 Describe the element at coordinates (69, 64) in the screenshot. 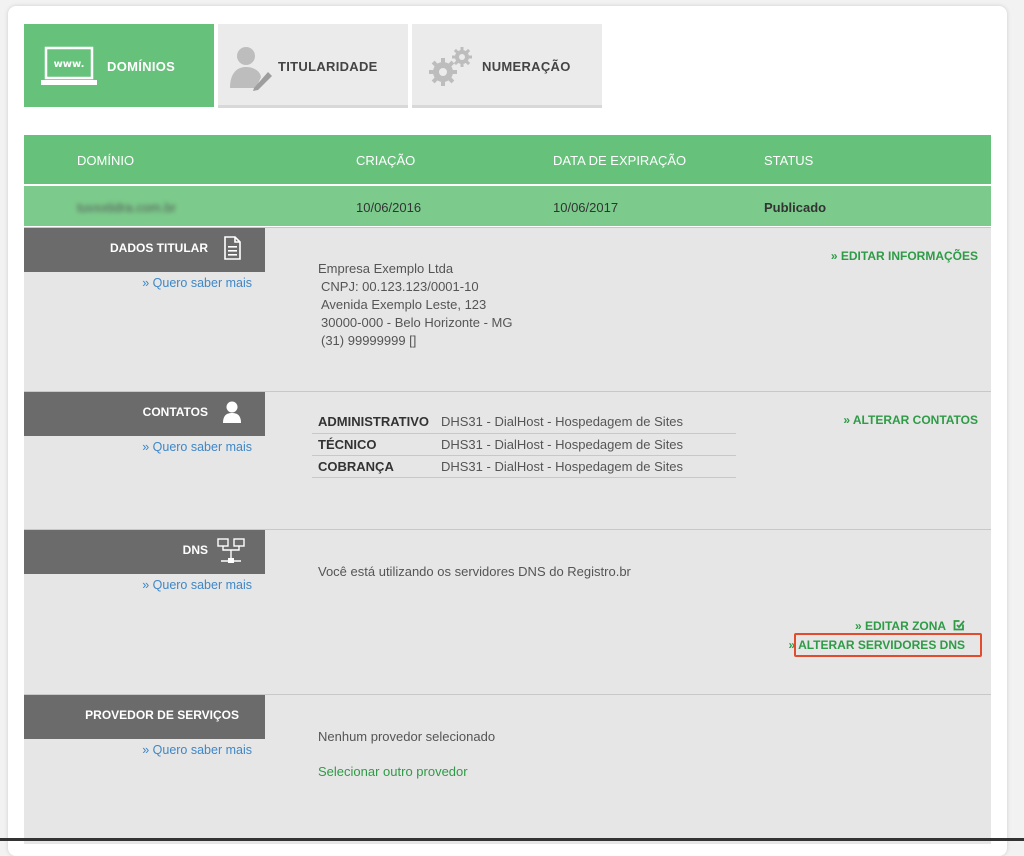

I see `svg-text: www.` at that location.